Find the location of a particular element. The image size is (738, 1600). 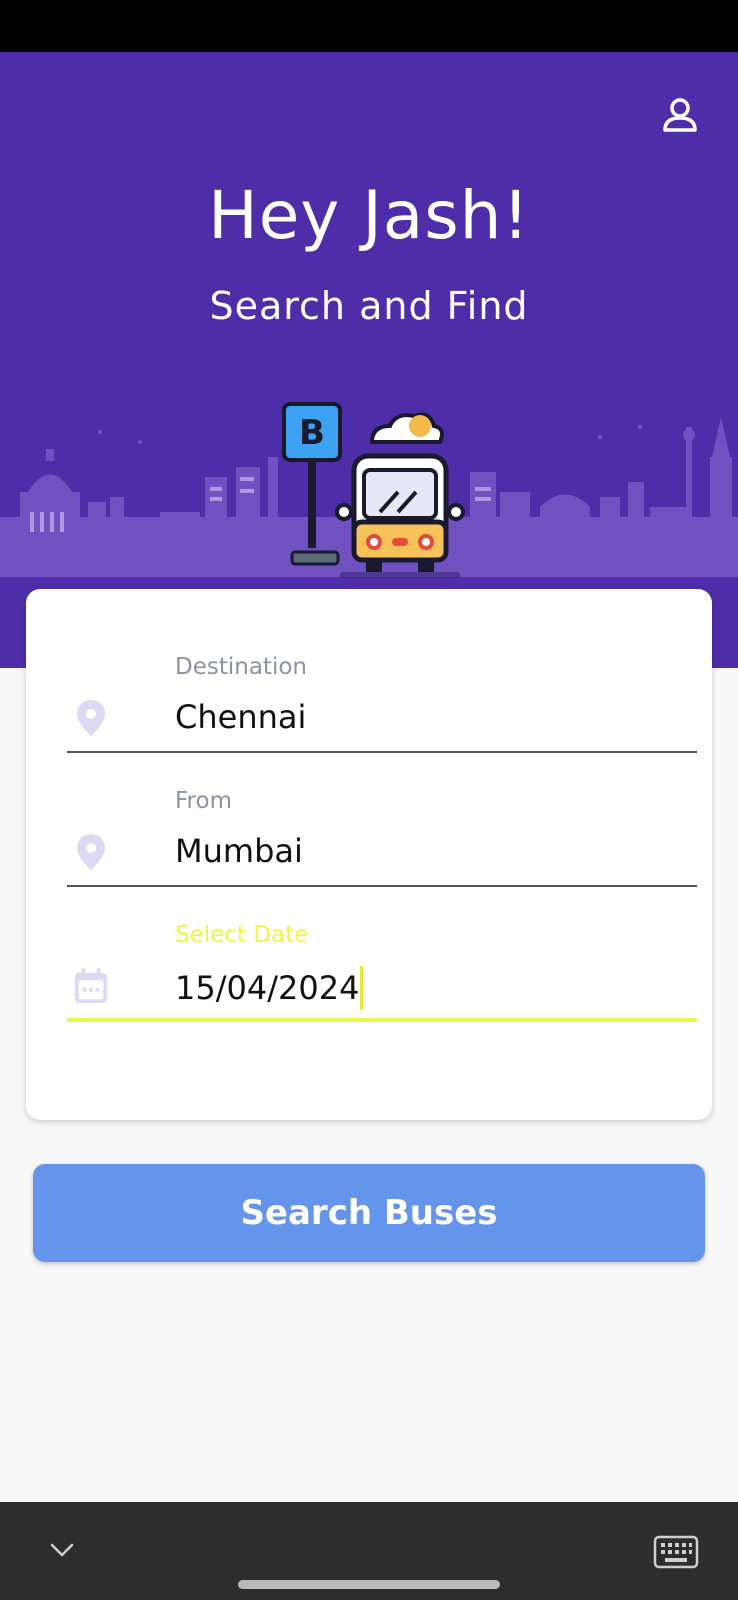

home-indicator is located at coordinates (369, 1584).